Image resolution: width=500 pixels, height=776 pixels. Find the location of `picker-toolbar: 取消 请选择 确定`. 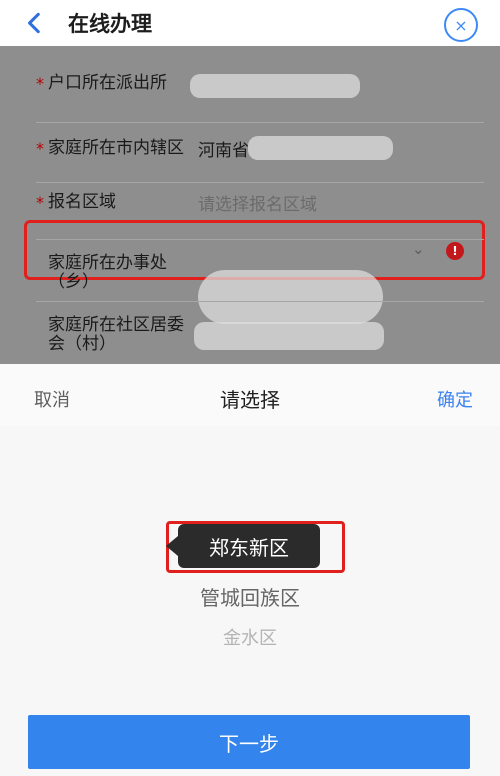

picker-toolbar: 取消 请选择 确定 is located at coordinates (250, 395).